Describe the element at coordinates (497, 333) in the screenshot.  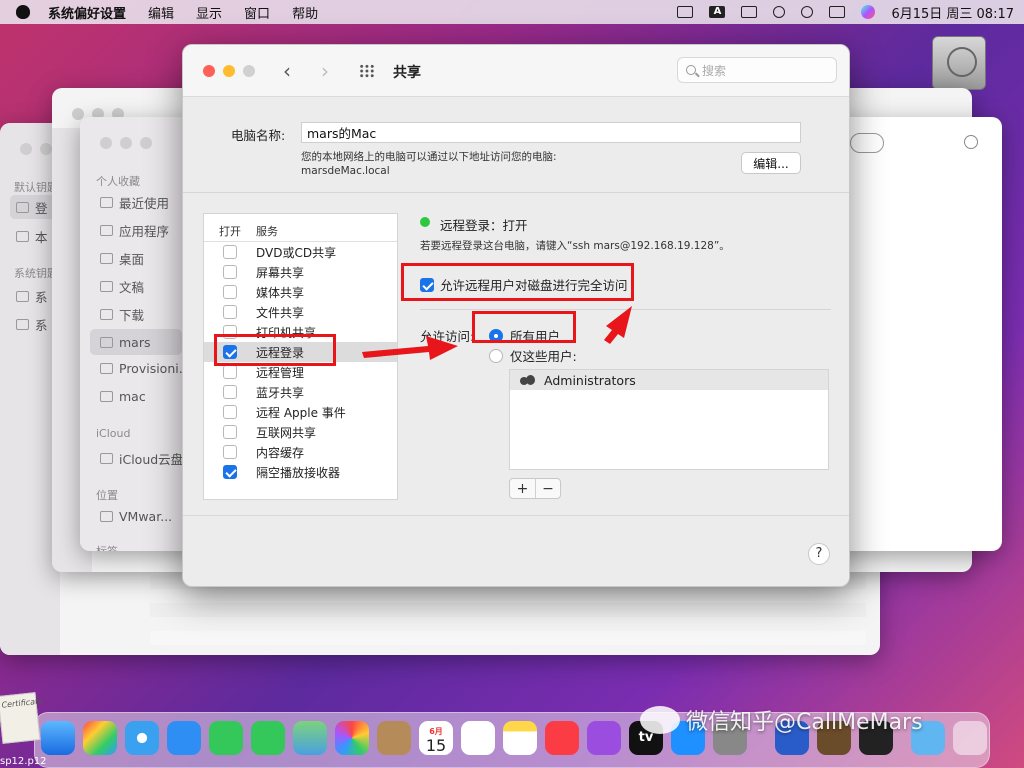
I see `annotation-arrows` at that location.